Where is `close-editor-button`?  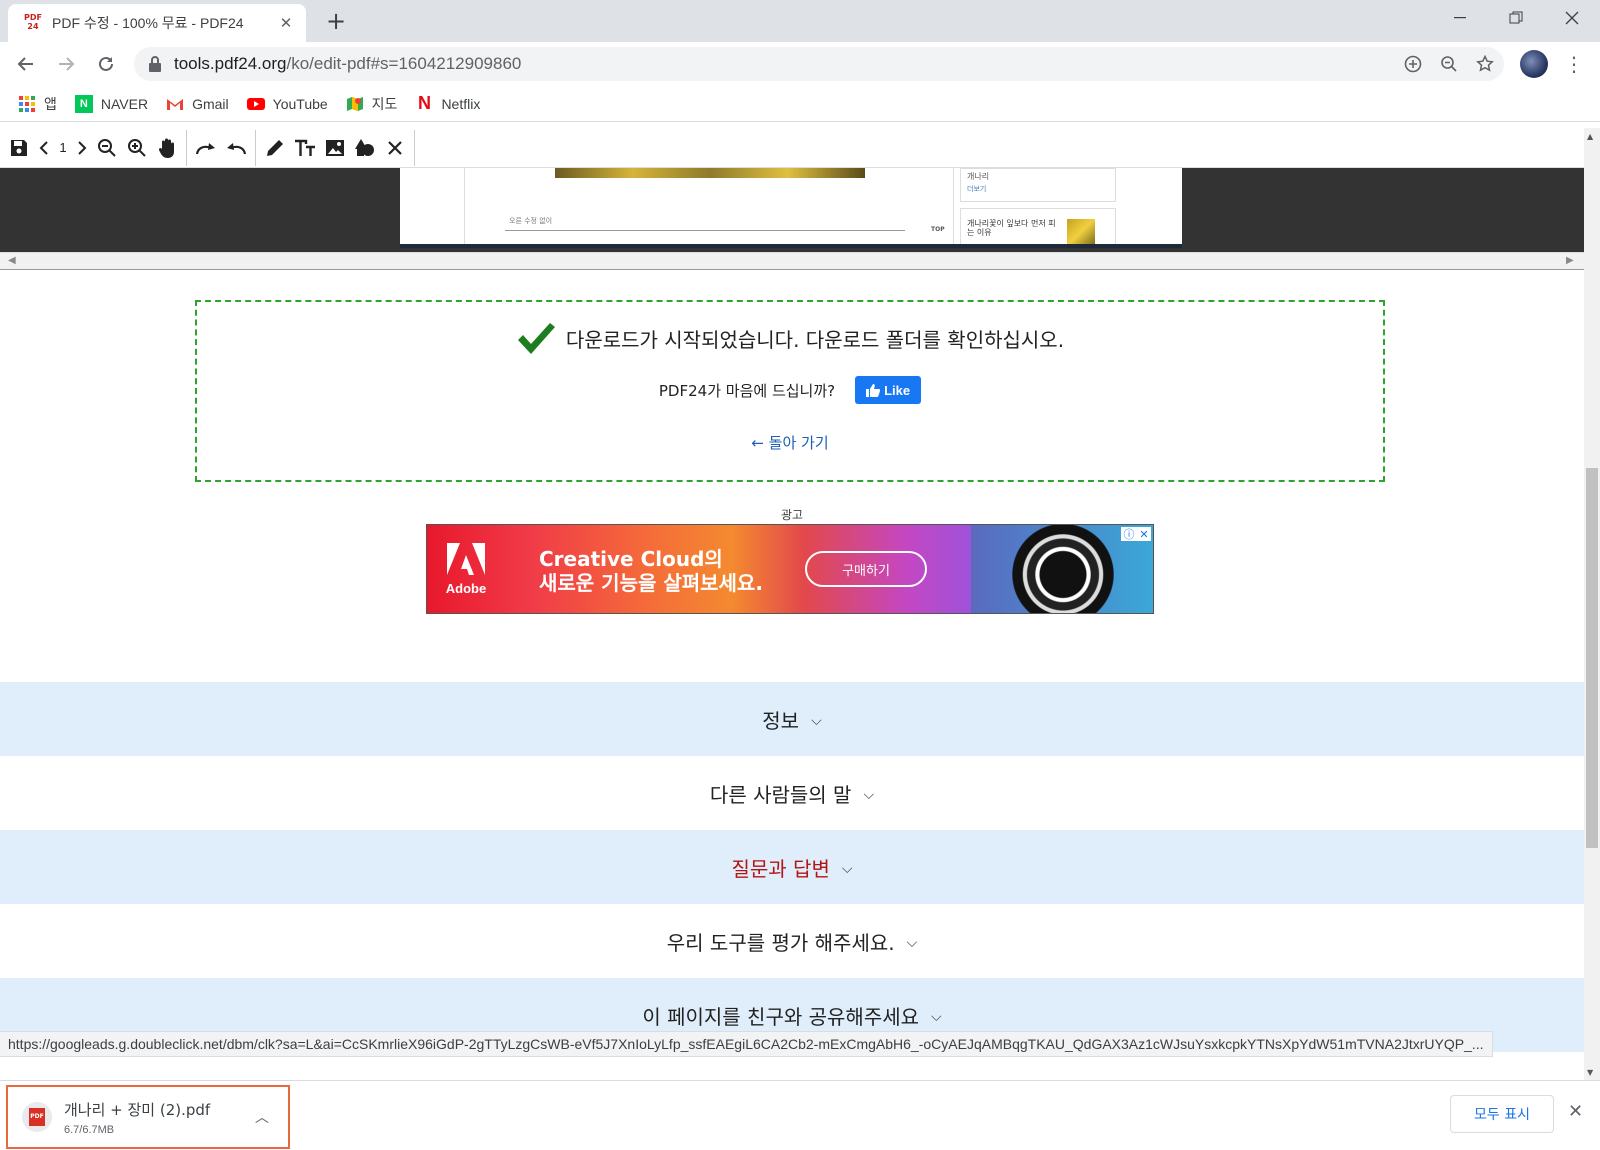
close-editor-button is located at coordinates (395, 148).